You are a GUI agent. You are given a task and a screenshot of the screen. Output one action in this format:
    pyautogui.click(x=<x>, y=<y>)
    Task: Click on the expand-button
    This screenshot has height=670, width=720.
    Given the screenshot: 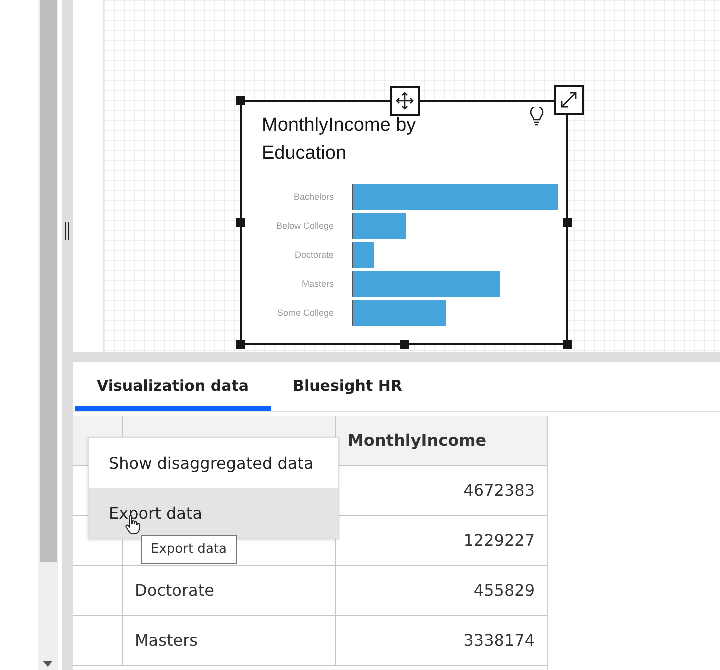 What is the action you would take?
    pyautogui.click(x=569, y=100)
    